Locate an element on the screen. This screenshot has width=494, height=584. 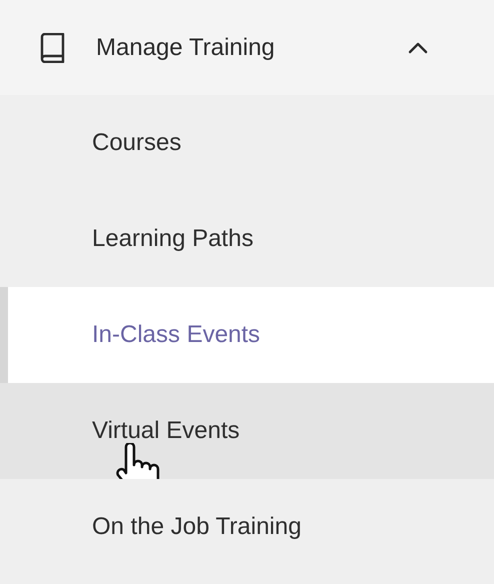
book-icon is located at coordinates (52, 47).